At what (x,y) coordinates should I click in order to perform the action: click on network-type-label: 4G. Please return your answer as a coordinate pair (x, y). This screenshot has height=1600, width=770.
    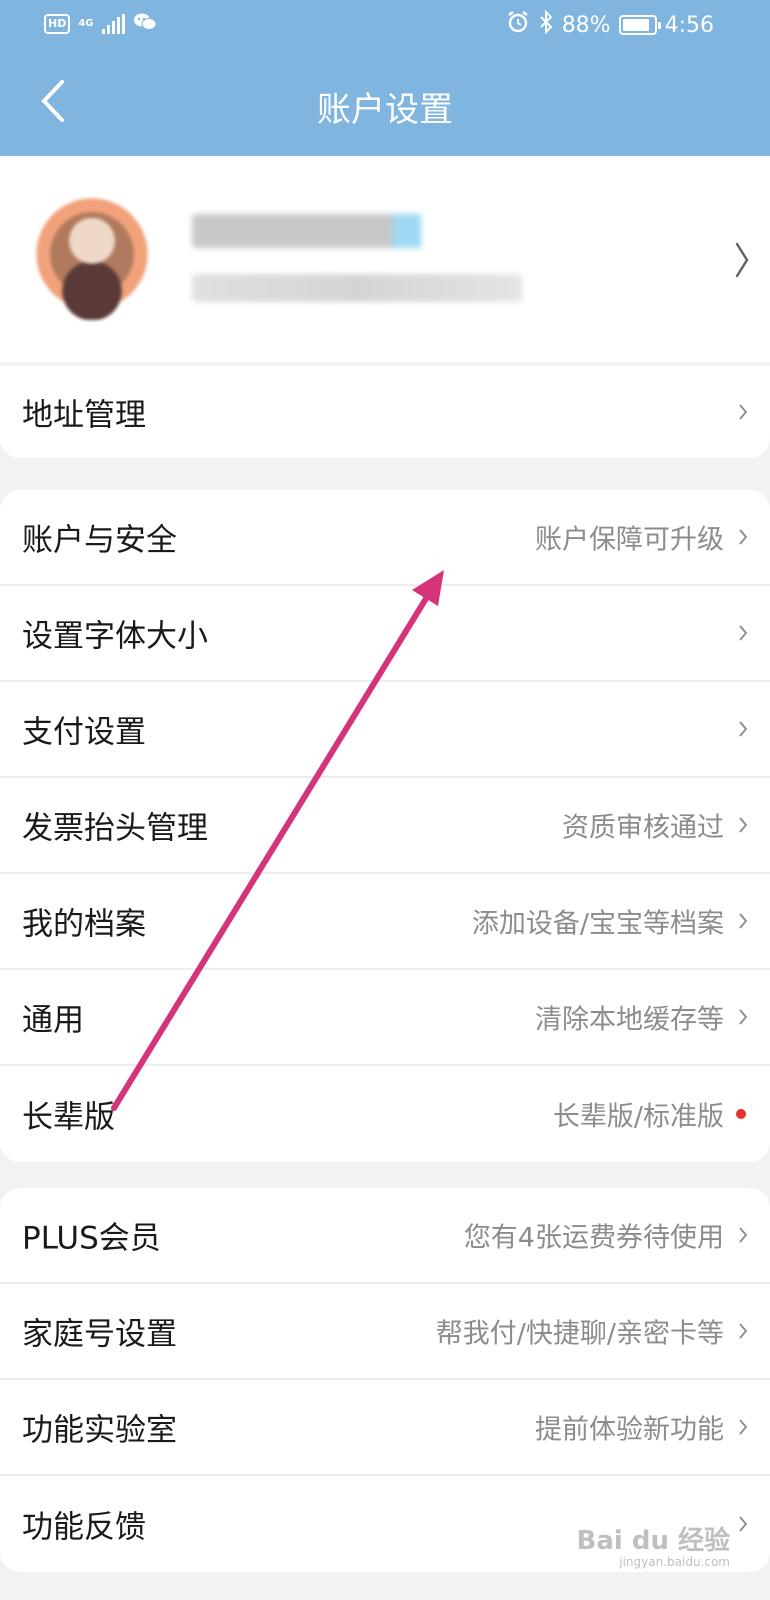
    Looking at the image, I should click on (86, 23).